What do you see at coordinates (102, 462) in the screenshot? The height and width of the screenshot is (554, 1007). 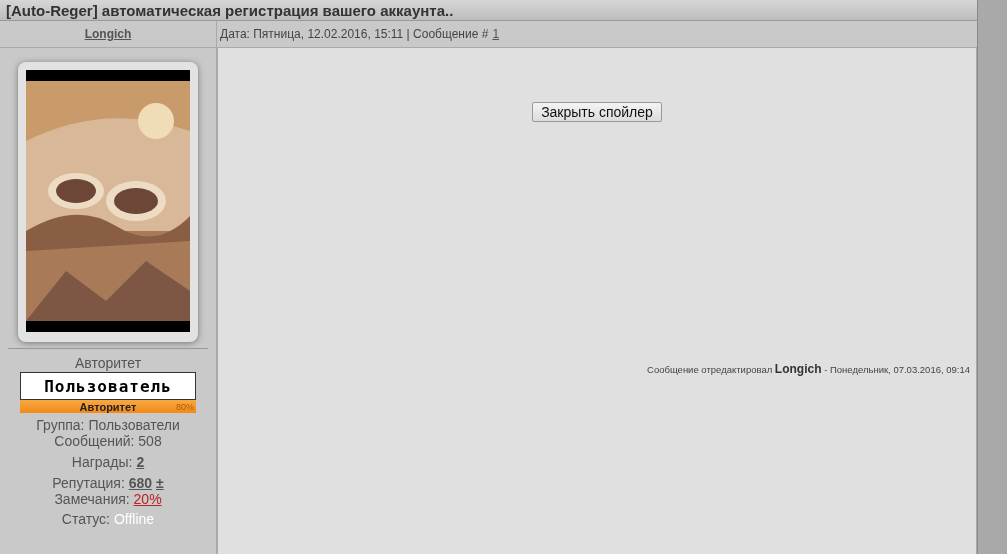 I see `awards-label: Награды:` at bounding box center [102, 462].